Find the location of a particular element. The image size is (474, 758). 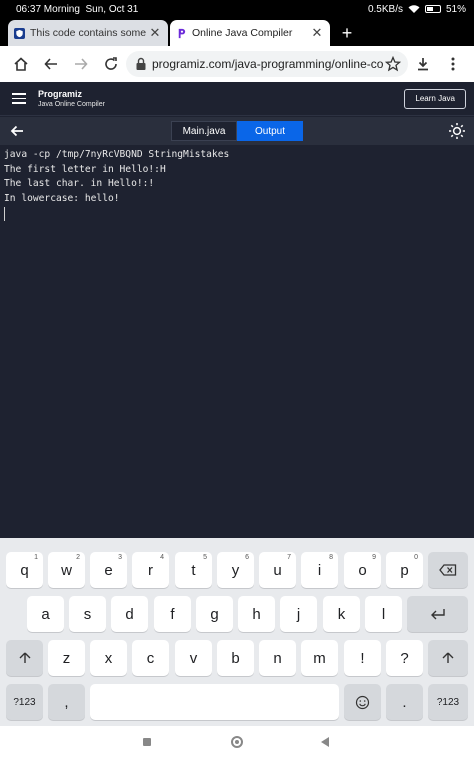

forward-button is located at coordinates (81, 64).